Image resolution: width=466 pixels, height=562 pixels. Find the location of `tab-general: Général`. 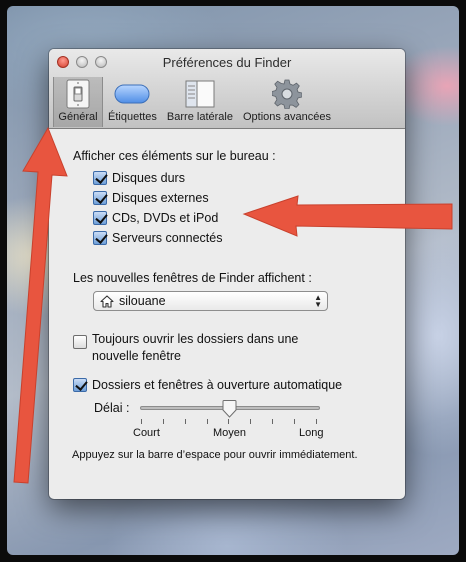

tab-general: Général is located at coordinates (78, 102).